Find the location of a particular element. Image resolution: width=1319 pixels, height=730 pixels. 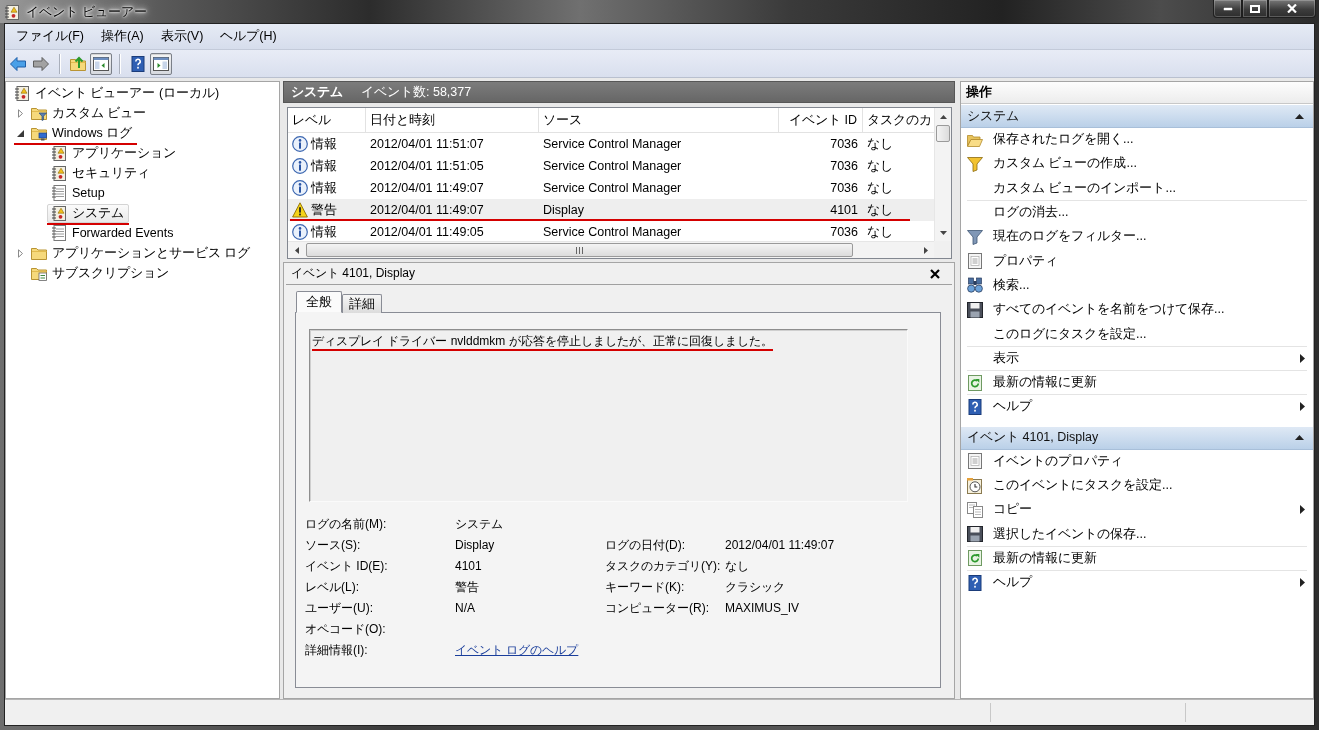

message-box: ディスプレイ ドライバー nvlddmkm が応答を停止しましたが、正常に回復しました。 is located at coordinates (608, 415).